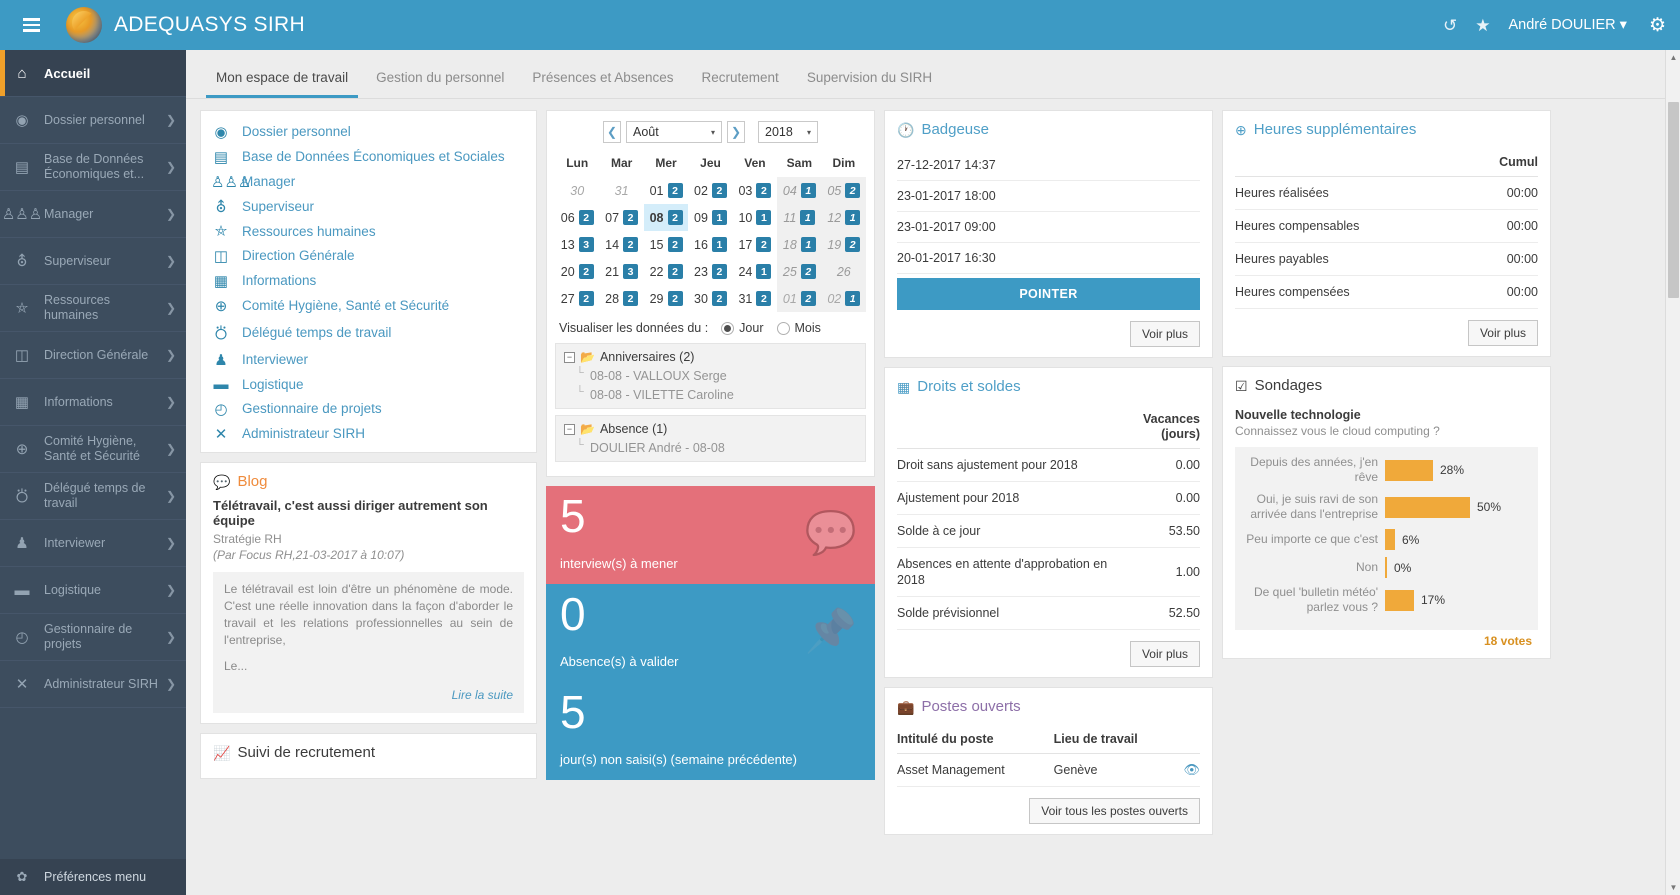 This screenshot has width=1680, height=895. What do you see at coordinates (1164, 334) in the screenshot?
I see `badgeuse-see-more-button: Voir plus` at bounding box center [1164, 334].